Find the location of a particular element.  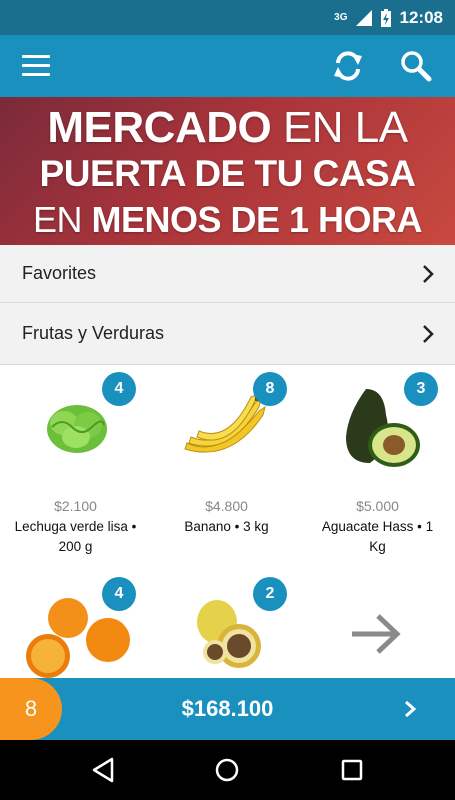

status-bar: 3G 12:08 is located at coordinates (227, 17).